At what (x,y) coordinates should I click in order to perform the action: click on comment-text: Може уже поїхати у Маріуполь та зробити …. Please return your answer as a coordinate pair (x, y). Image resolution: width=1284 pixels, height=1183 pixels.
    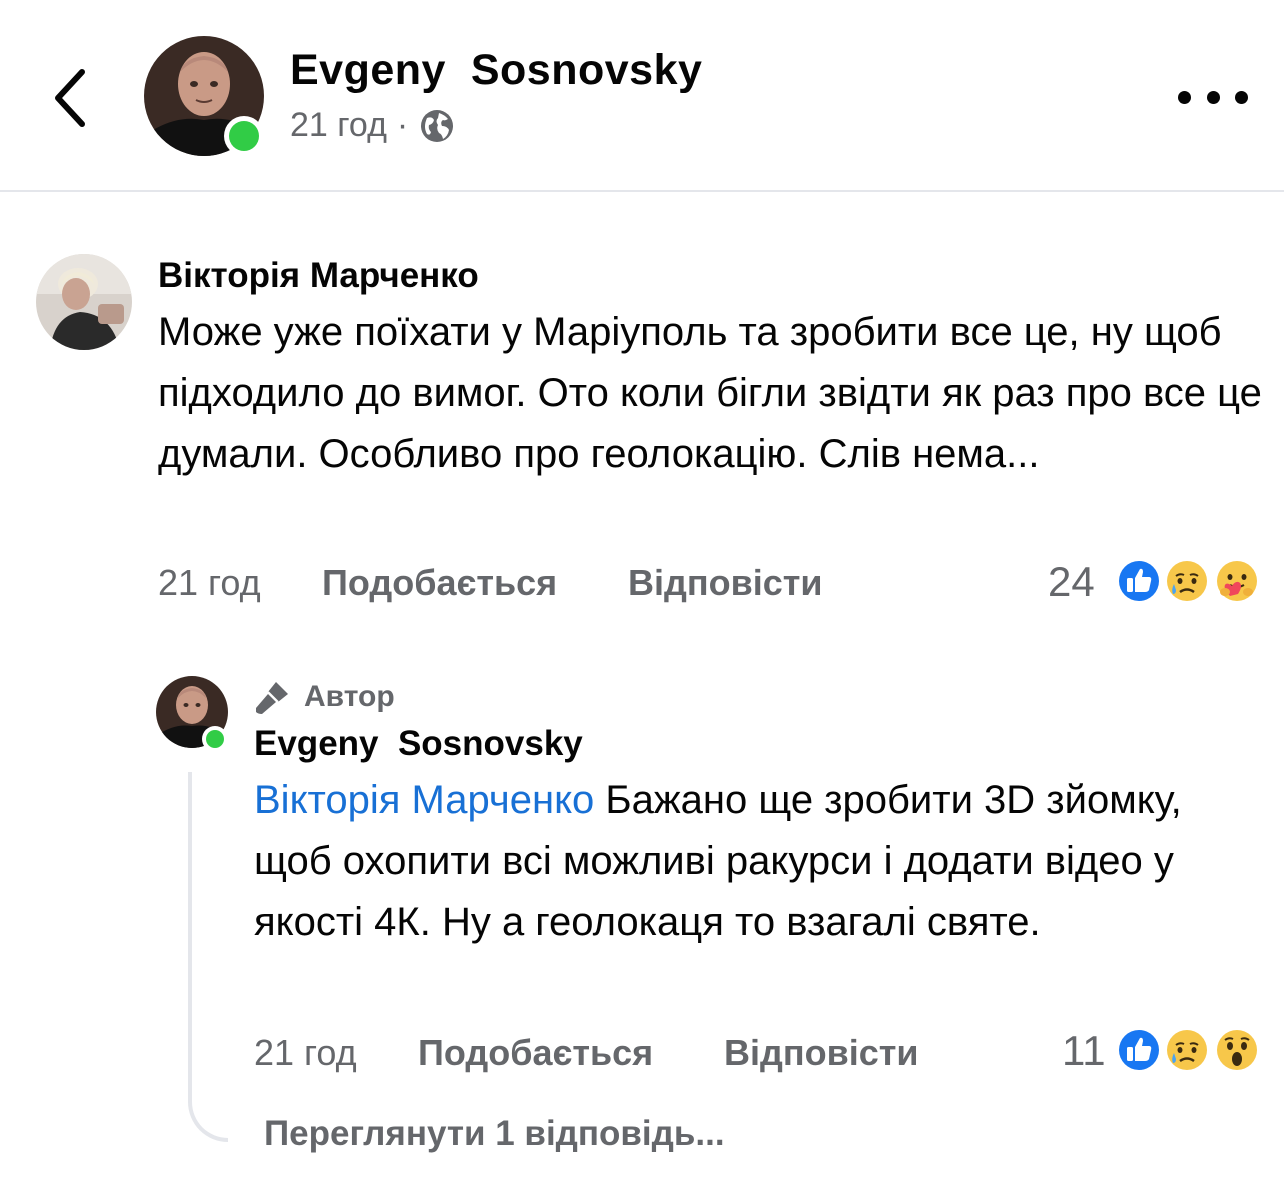
    Looking at the image, I should click on (710, 393).